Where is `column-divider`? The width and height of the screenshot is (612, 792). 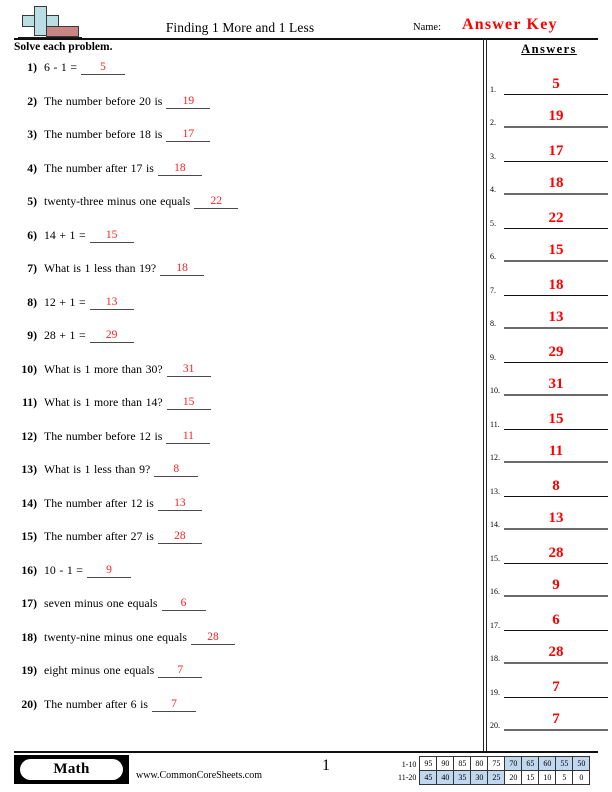
column-divider is located at coordinates (485, 394).